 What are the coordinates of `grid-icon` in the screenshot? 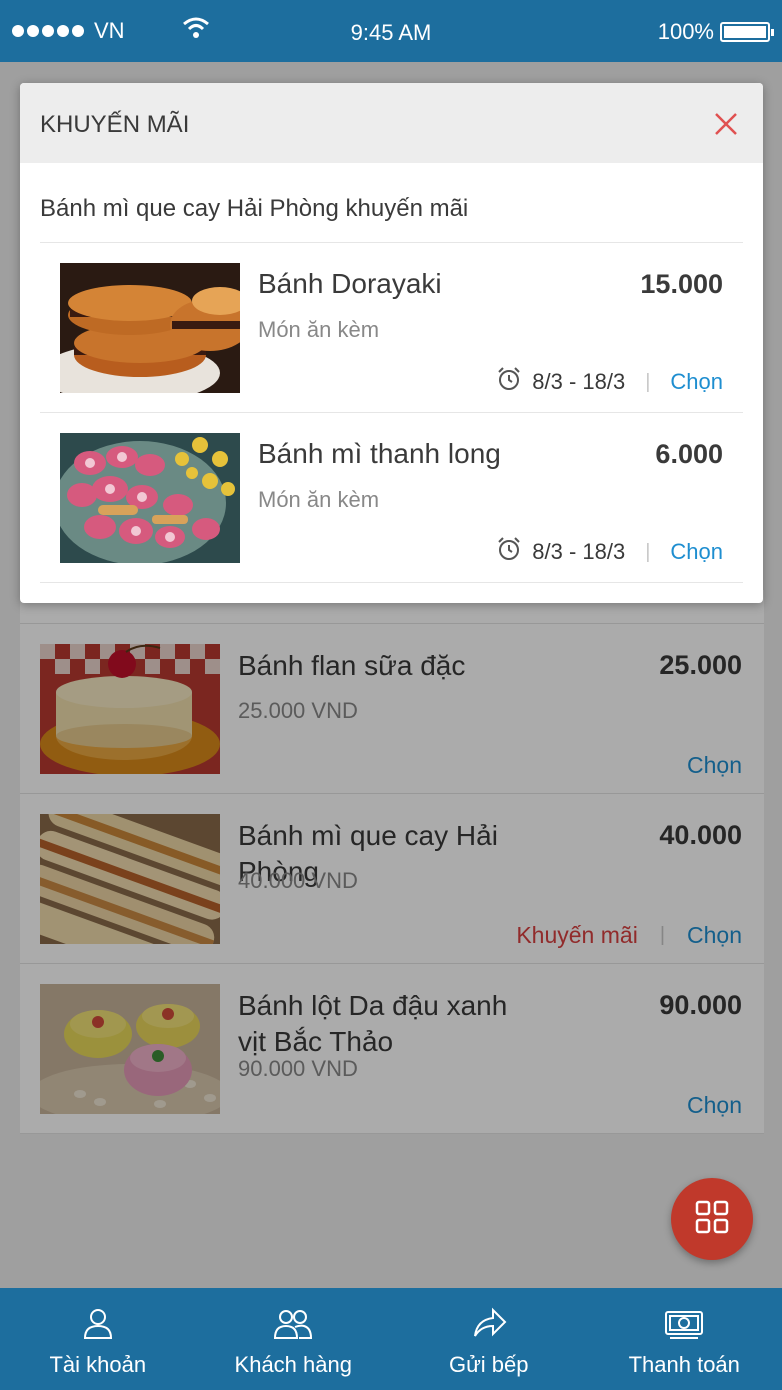 It's located at (712, 1219).